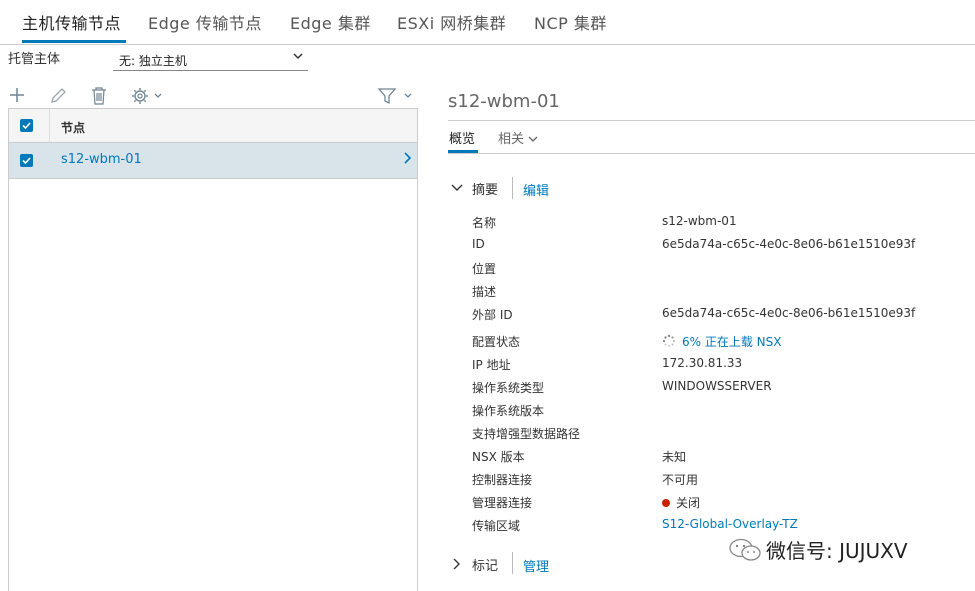  I want to click on prop-value-manager-connection: 关闭, so click(681, 502).